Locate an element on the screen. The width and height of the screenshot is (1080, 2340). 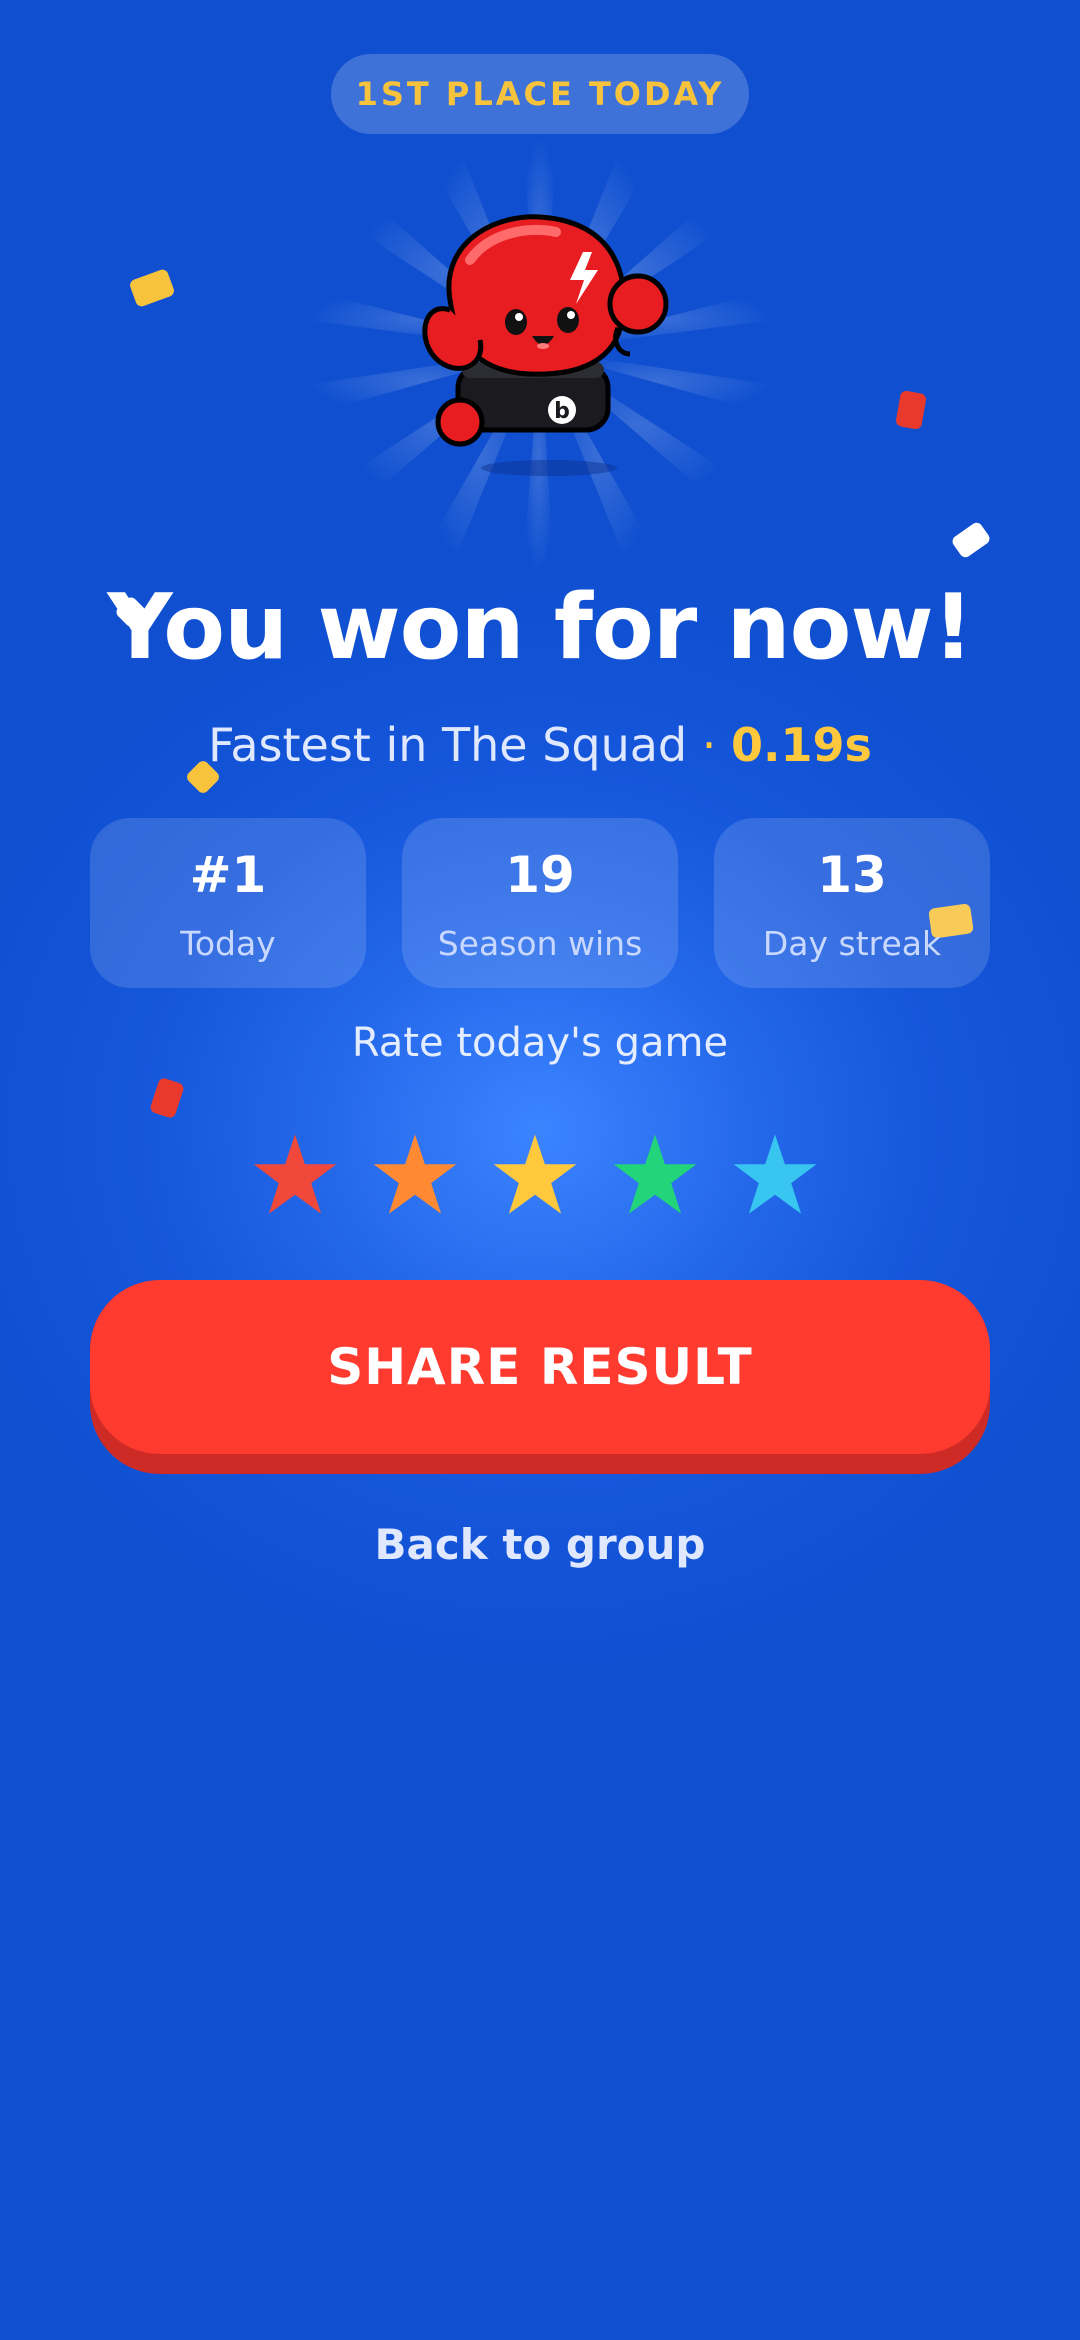
share-result-button: SHARE RESULT is located at coordinates (540, 1377).